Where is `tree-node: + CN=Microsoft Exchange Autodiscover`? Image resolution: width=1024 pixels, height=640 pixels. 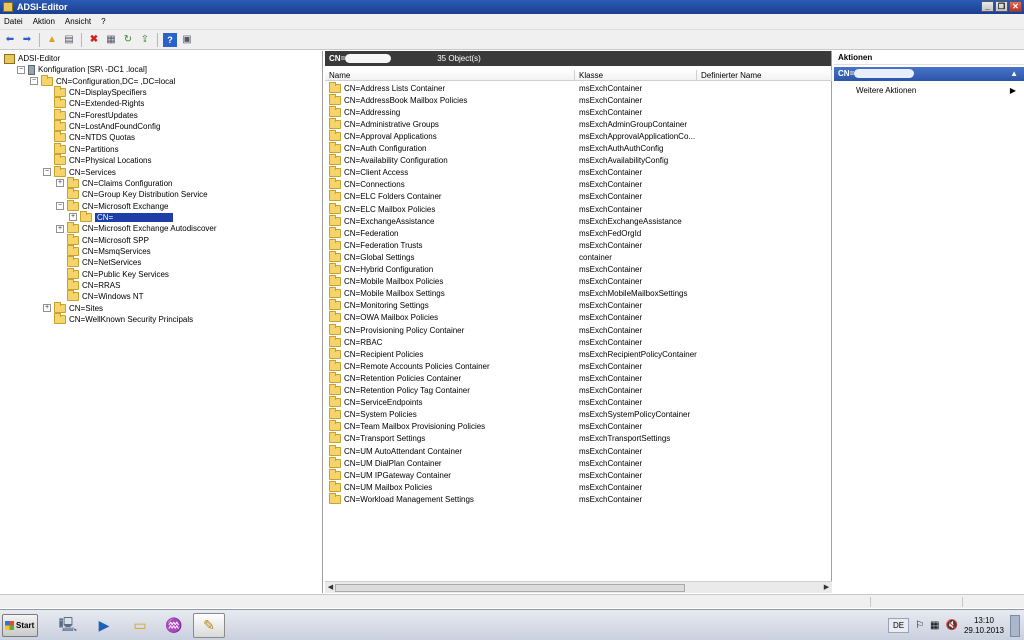 tree-node: + CN=Microsoft Exchange Autodiscover is located at coordinates (136, 228).